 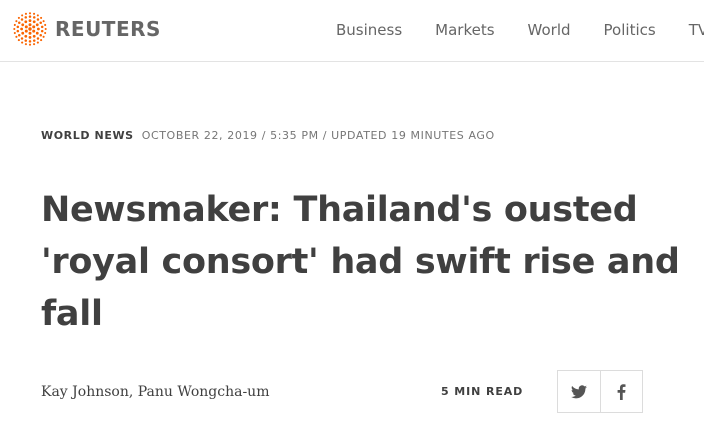 What do you see at coordinates (369, 30) in the screenshot?
I see `nav-item-business: Business` at bounding box center [369, 30].